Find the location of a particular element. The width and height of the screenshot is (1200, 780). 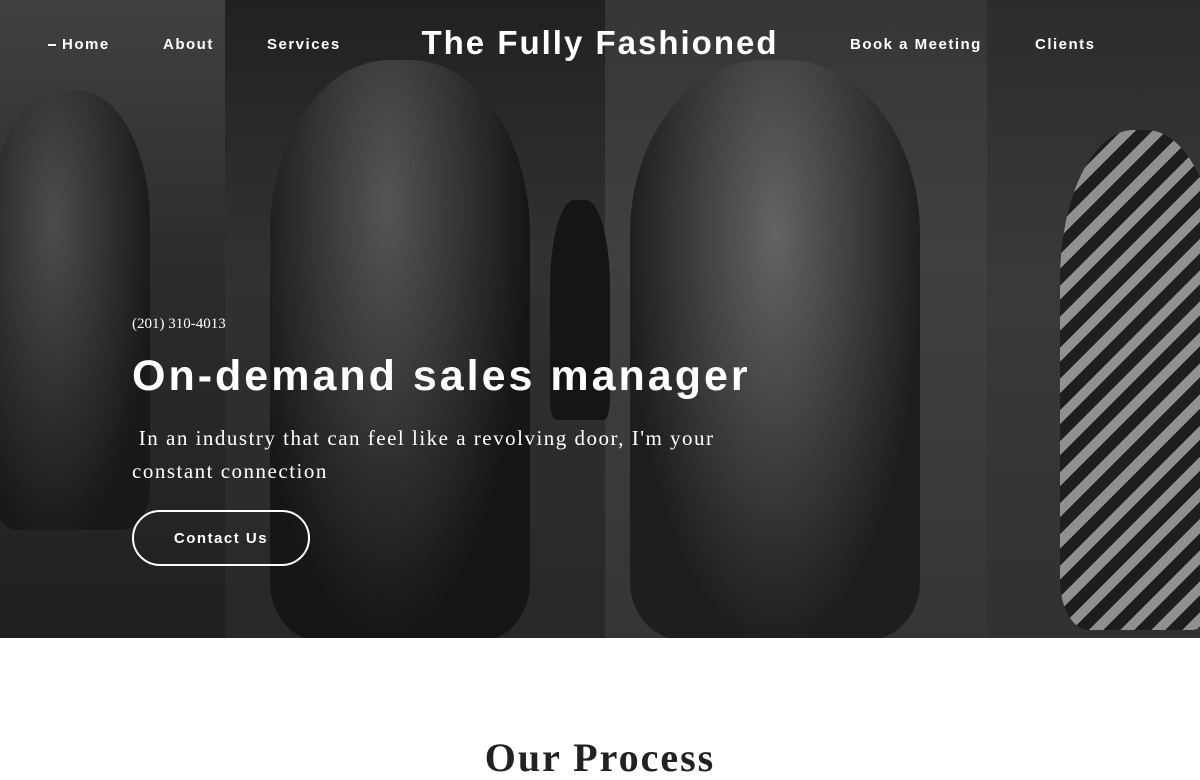

contact-us-button: Contact Us is located at coordinates (221, 538).